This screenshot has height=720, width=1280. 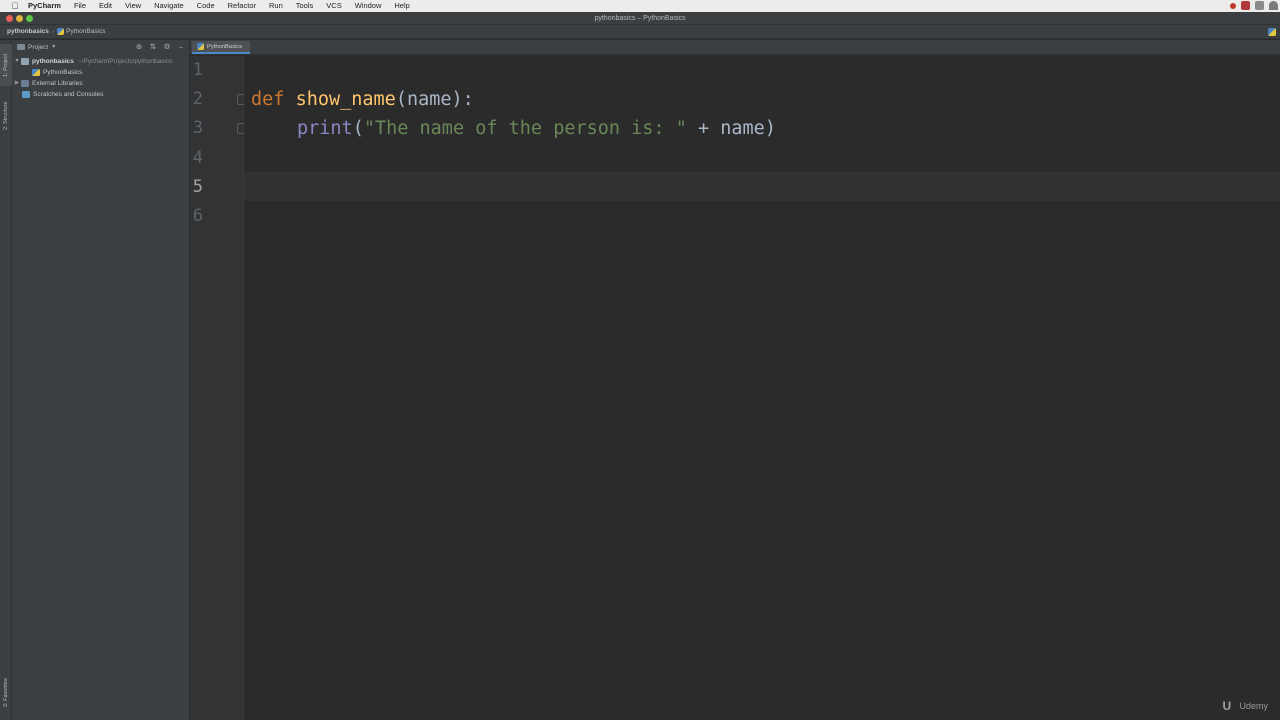 What do you see at coordinates (160, 46) in the screenshot?
I see `project-panel-tools: ⊕ ⇅ ⚙ –` at bounding box center [160, 46].